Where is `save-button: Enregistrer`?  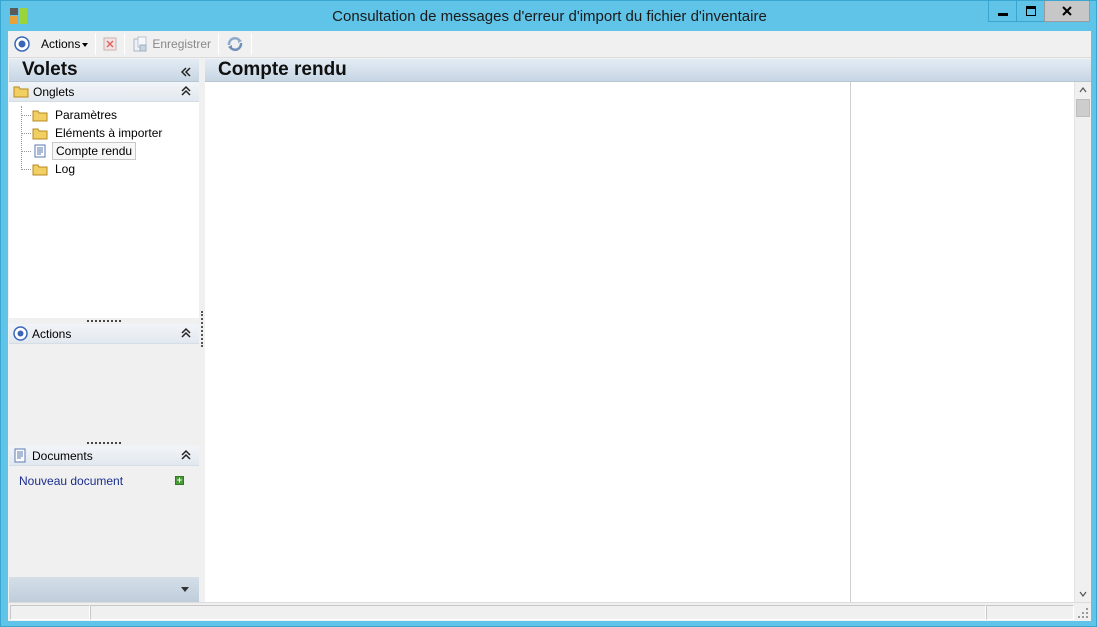
save-button: Enregistrer is located at coordinates (171, 44).